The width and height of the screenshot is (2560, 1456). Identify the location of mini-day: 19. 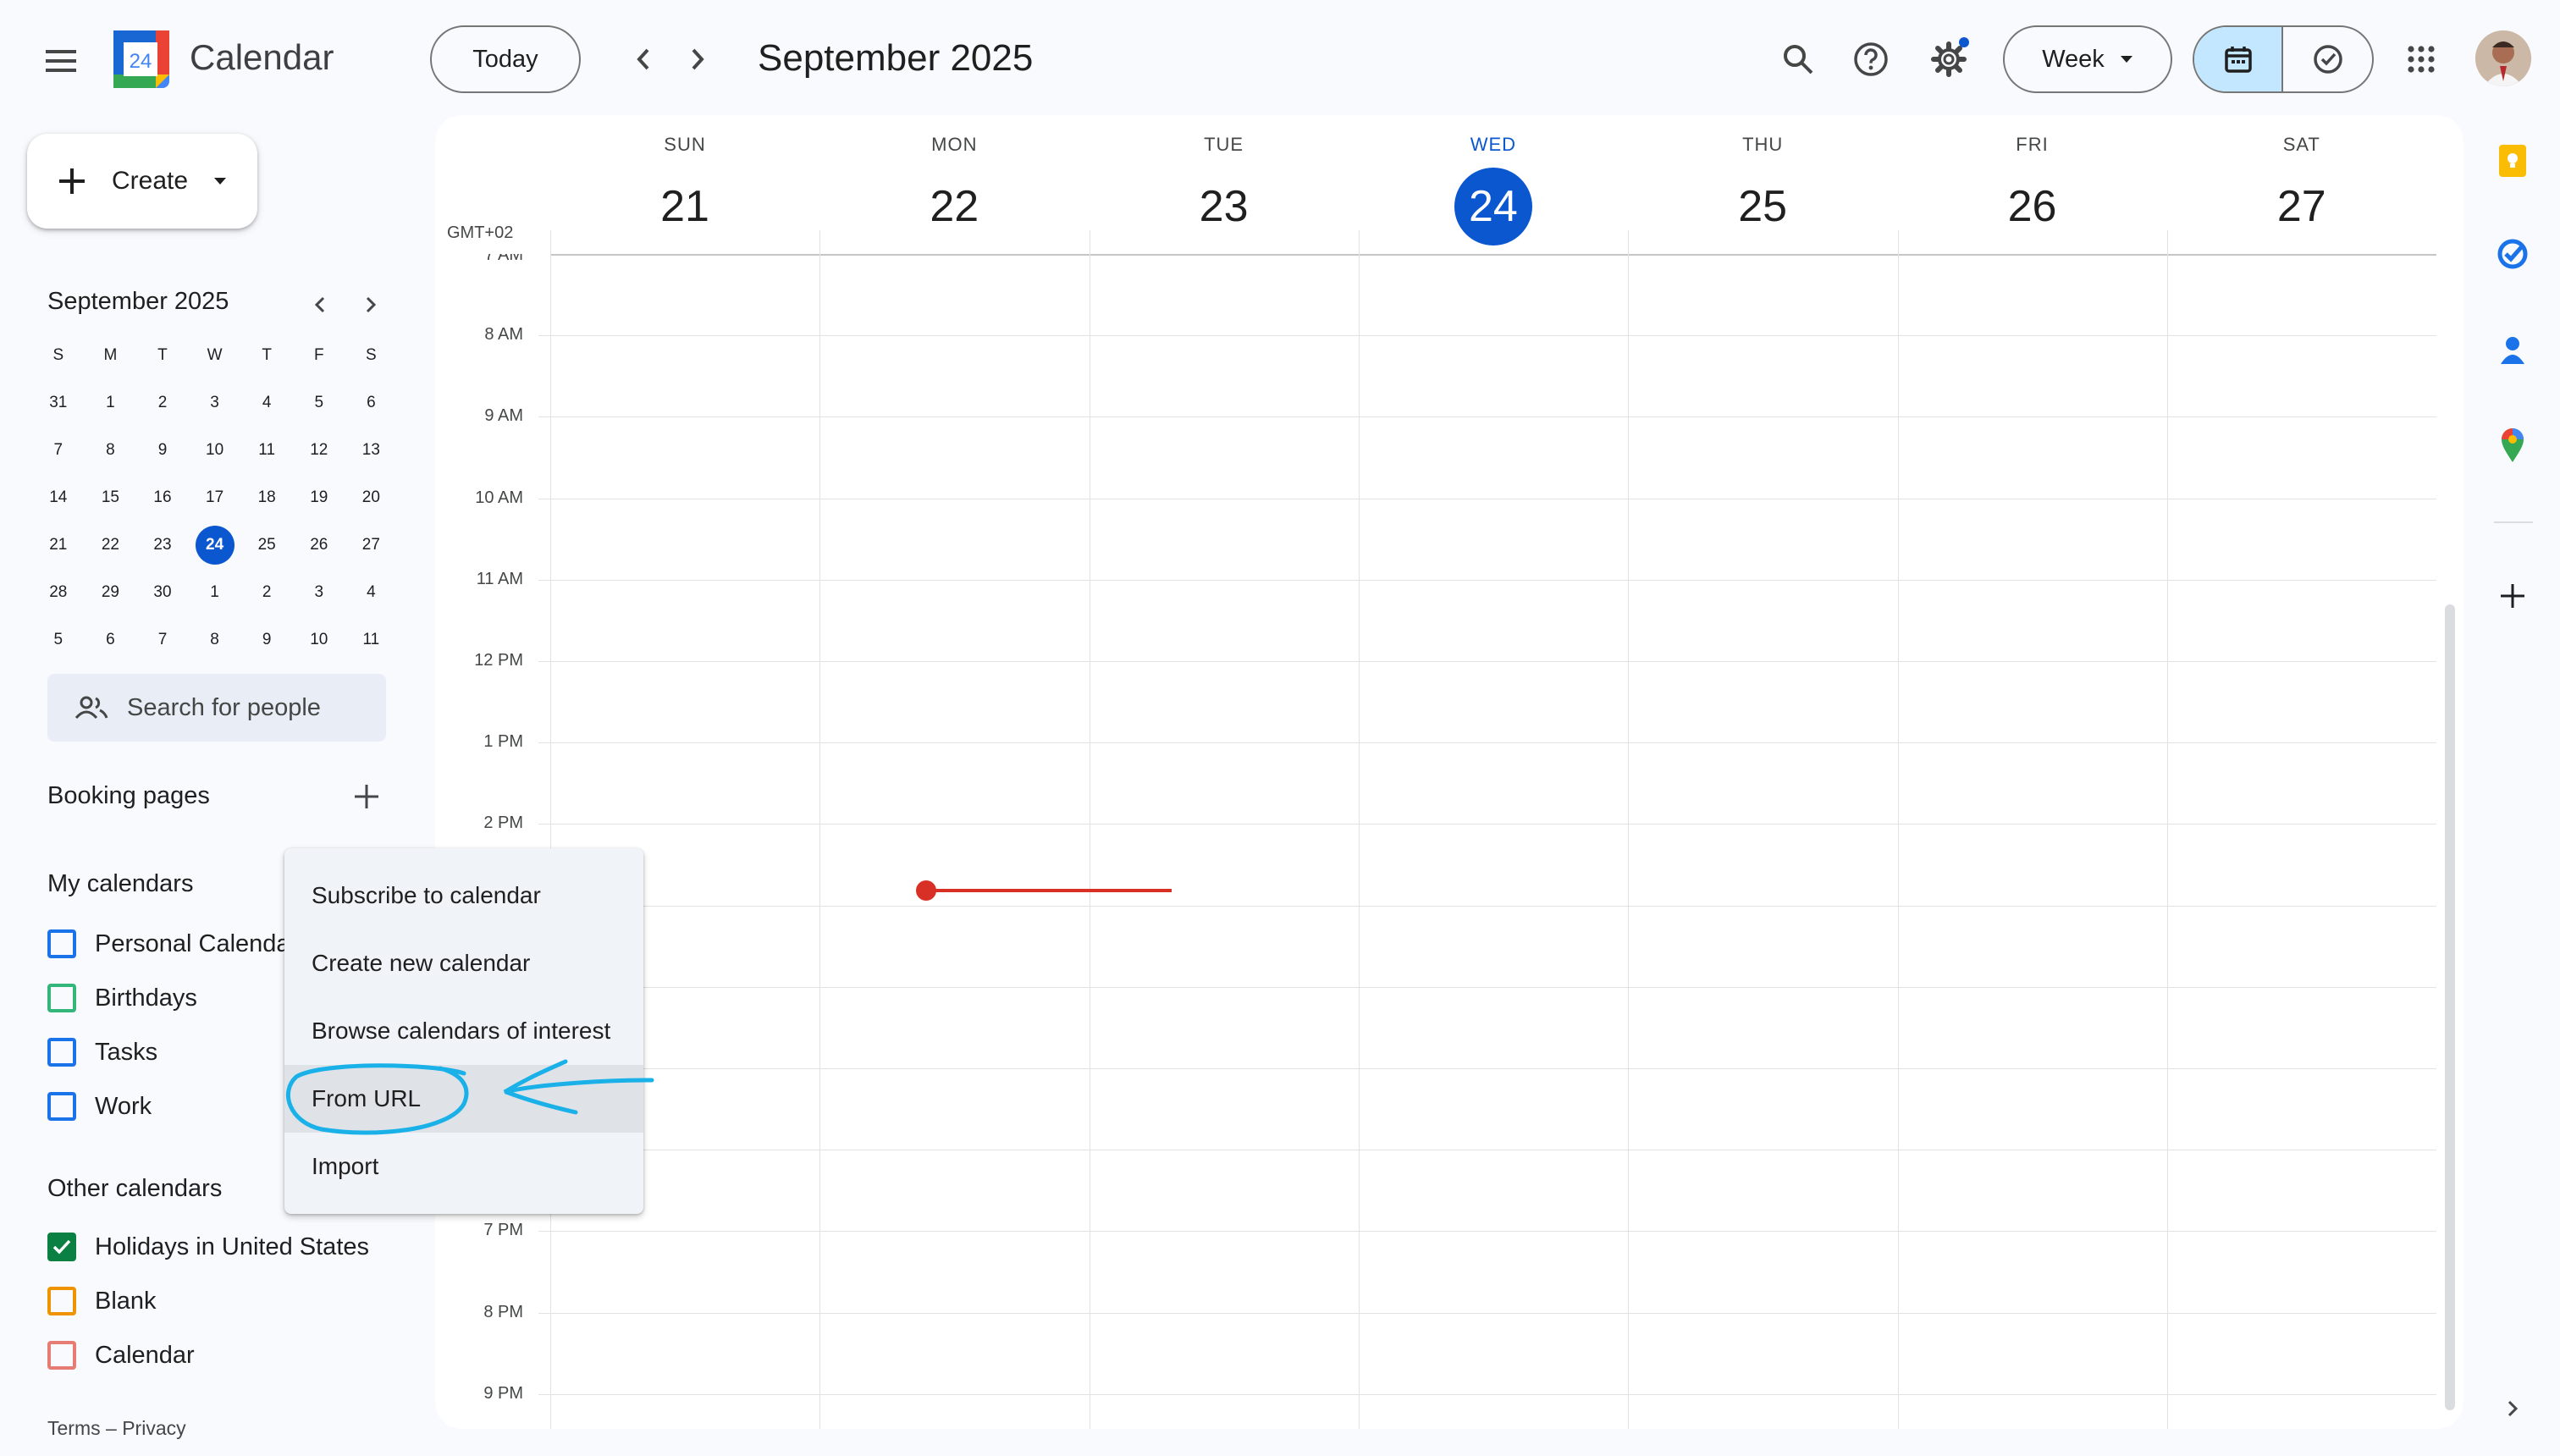
(319, 497).